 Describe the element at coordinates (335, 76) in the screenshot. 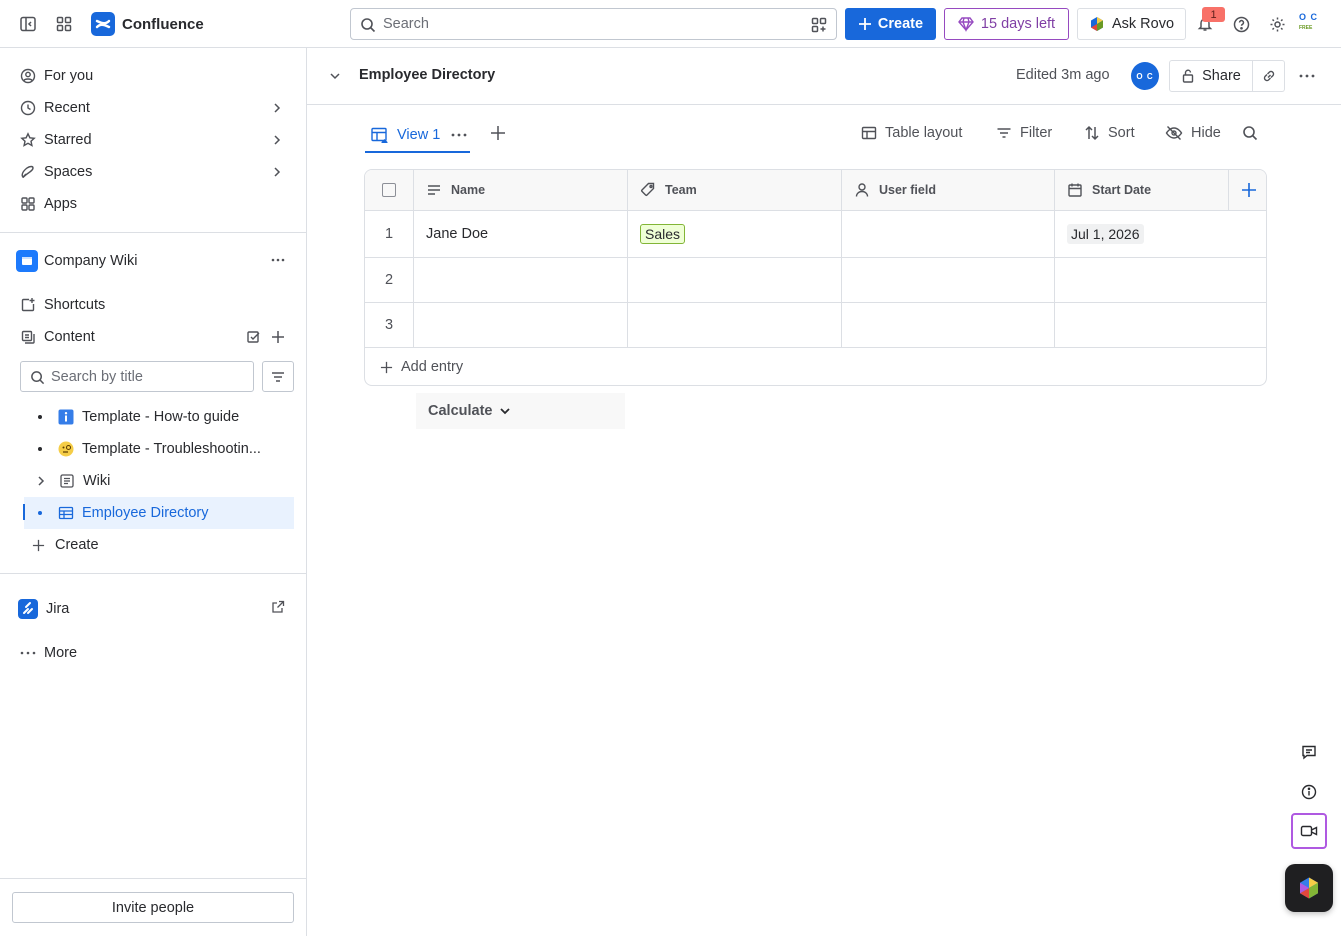

I see `collapse-chevron-icon` at that location.